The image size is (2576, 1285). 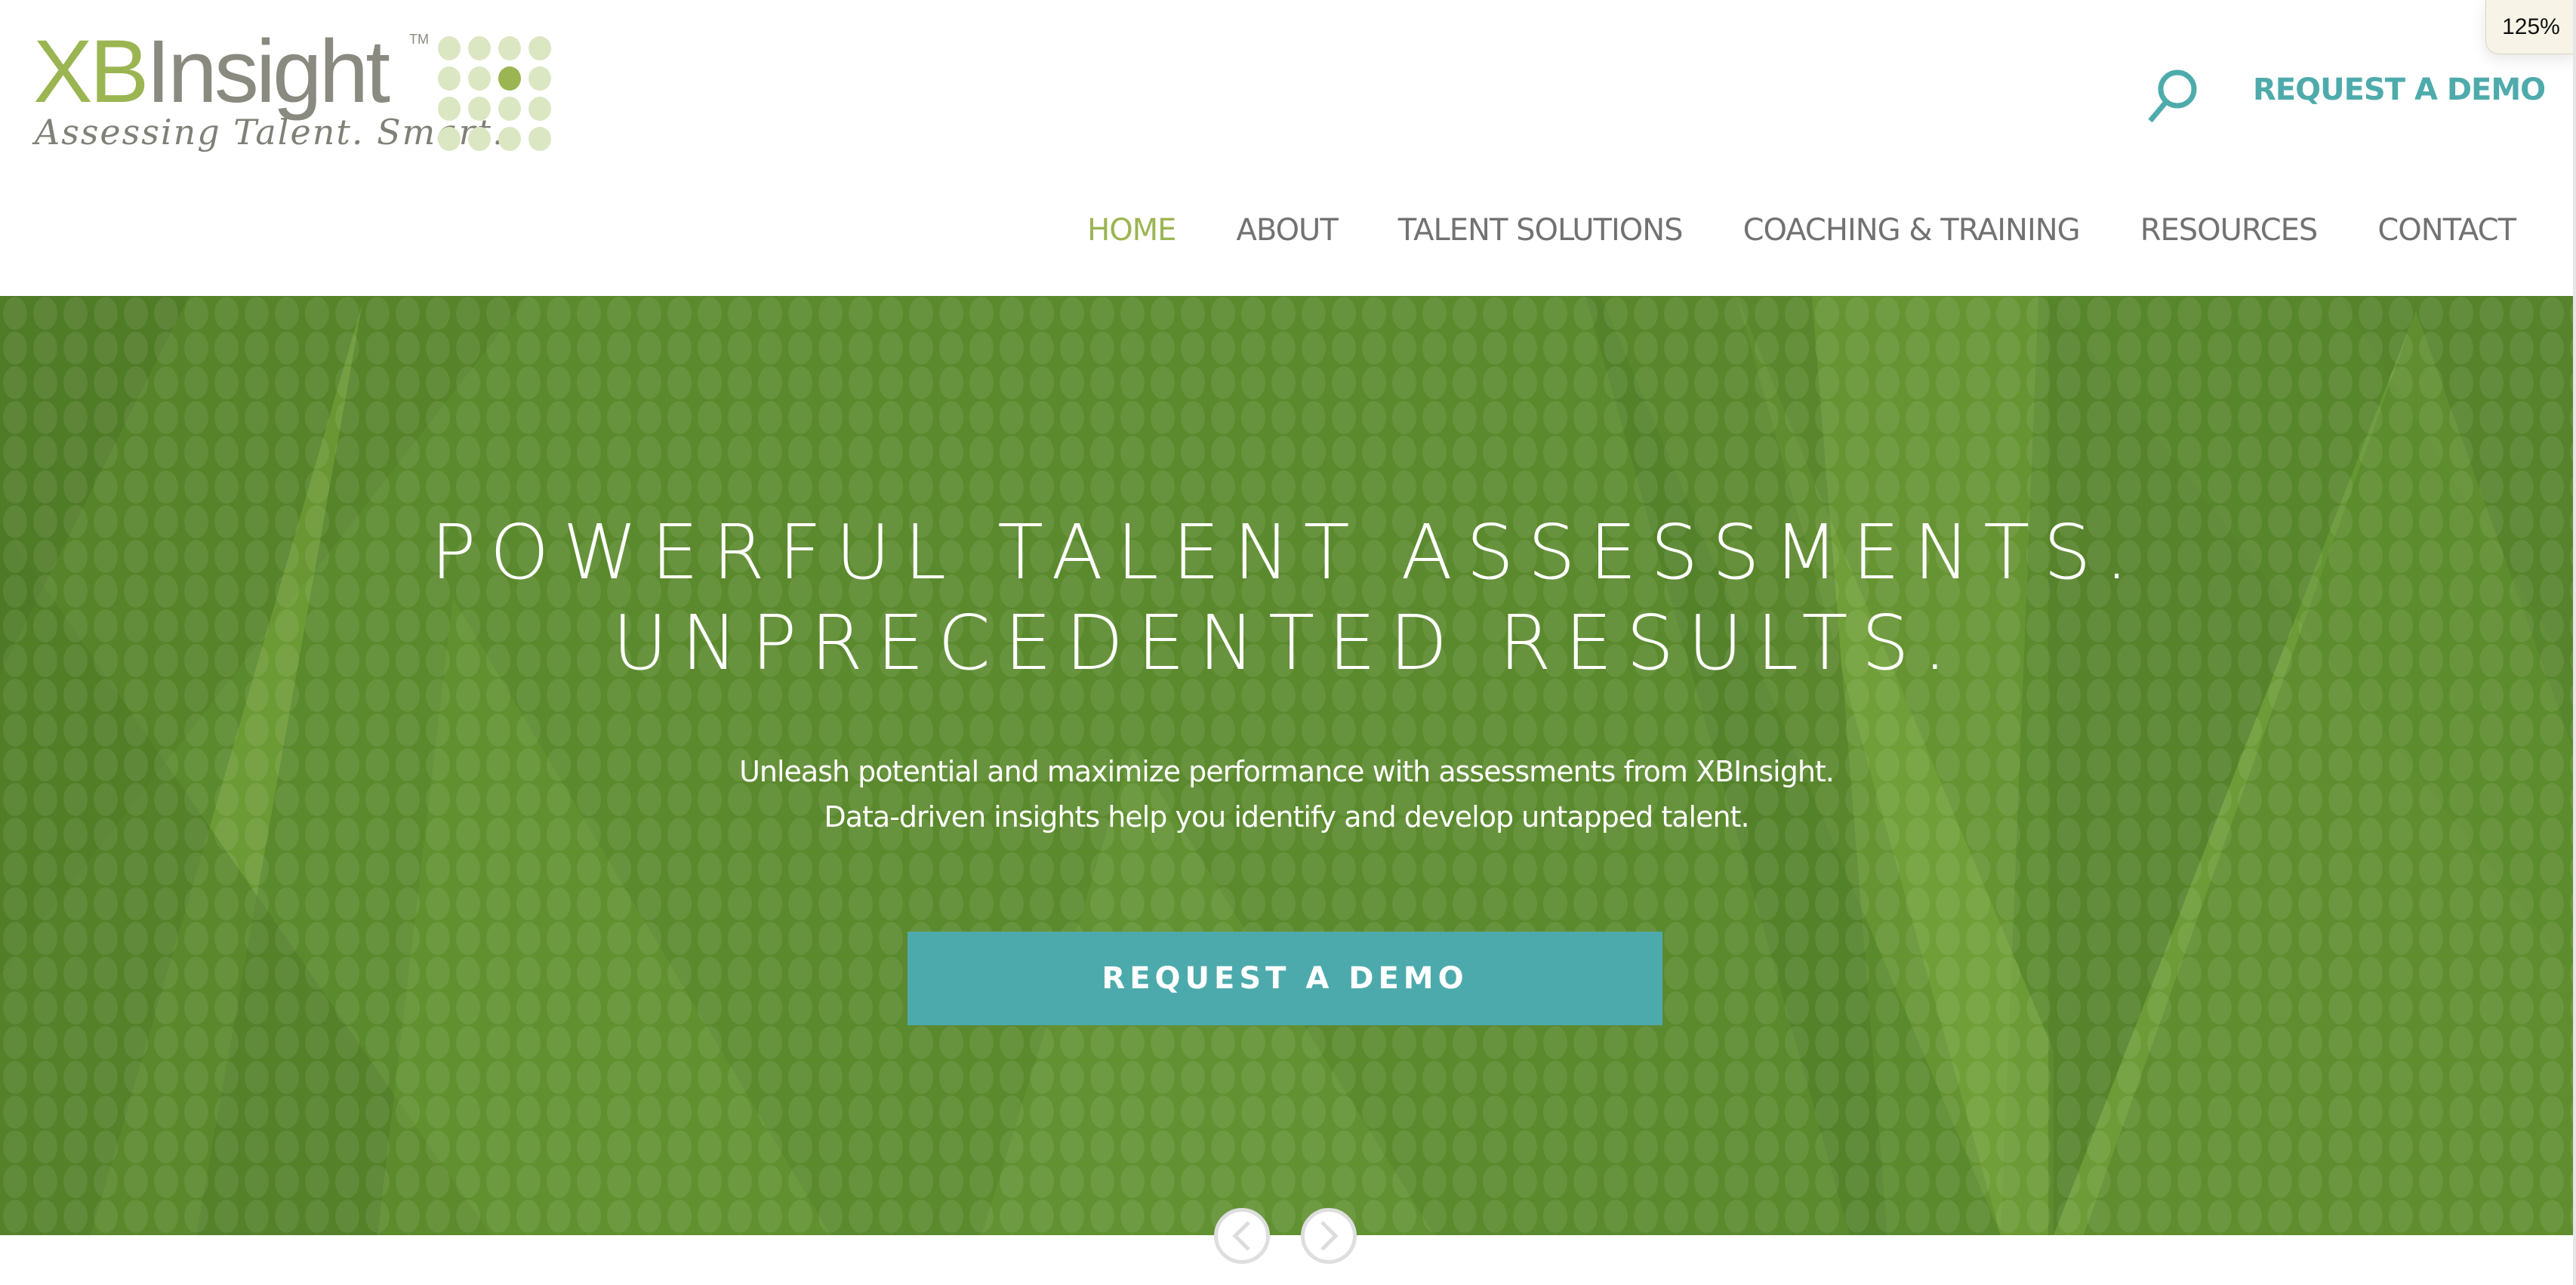 What do you see at coordinates (1131, 230) in the screenshot?
I see `nav-item-home: HOME` at bounding box center [1131, 230].